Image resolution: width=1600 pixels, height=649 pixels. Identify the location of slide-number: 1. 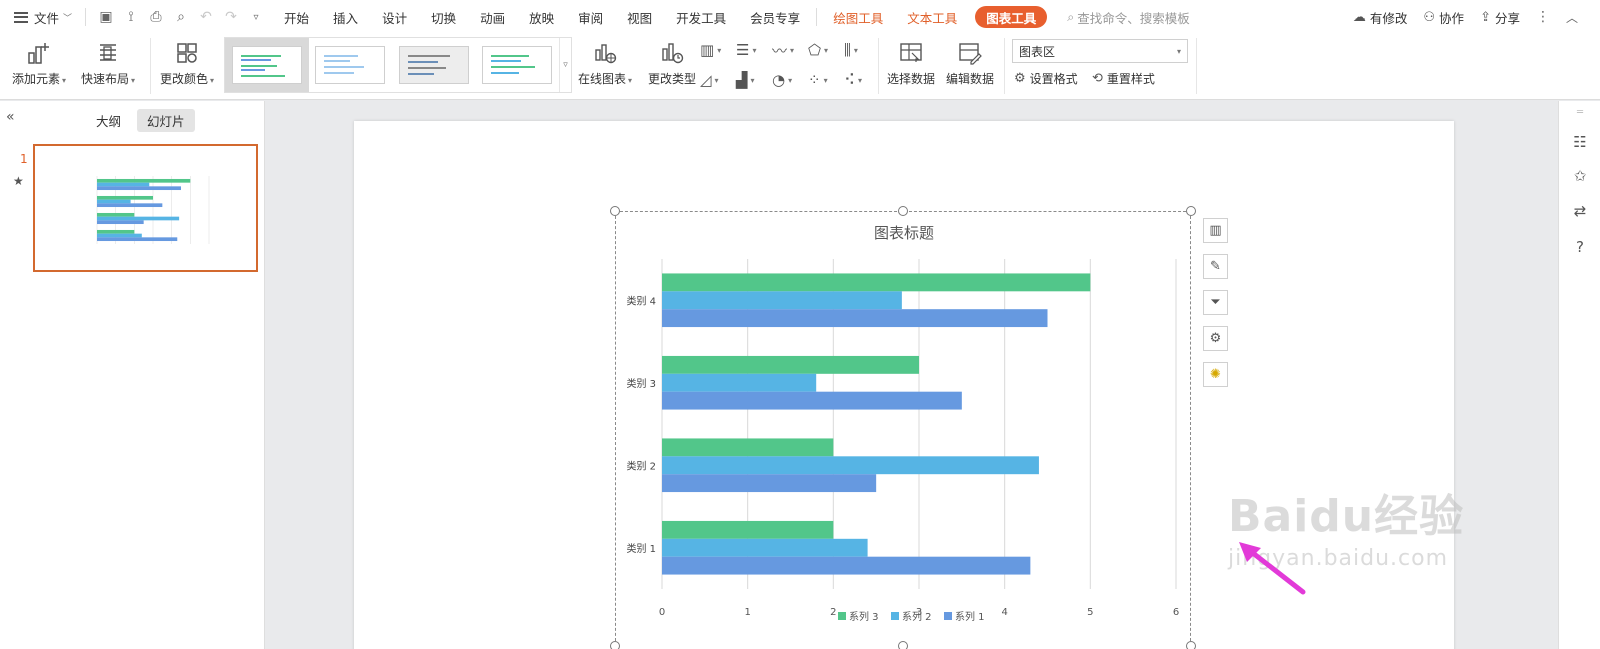
(24, 159).